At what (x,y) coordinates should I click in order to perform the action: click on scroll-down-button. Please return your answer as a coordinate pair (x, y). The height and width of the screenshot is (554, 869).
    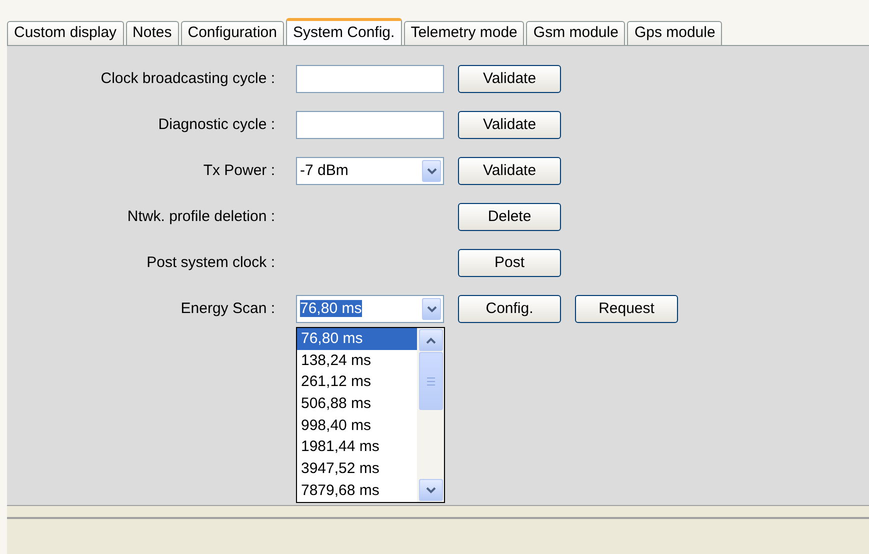
    Looking at the image, I should click on (430, 490).